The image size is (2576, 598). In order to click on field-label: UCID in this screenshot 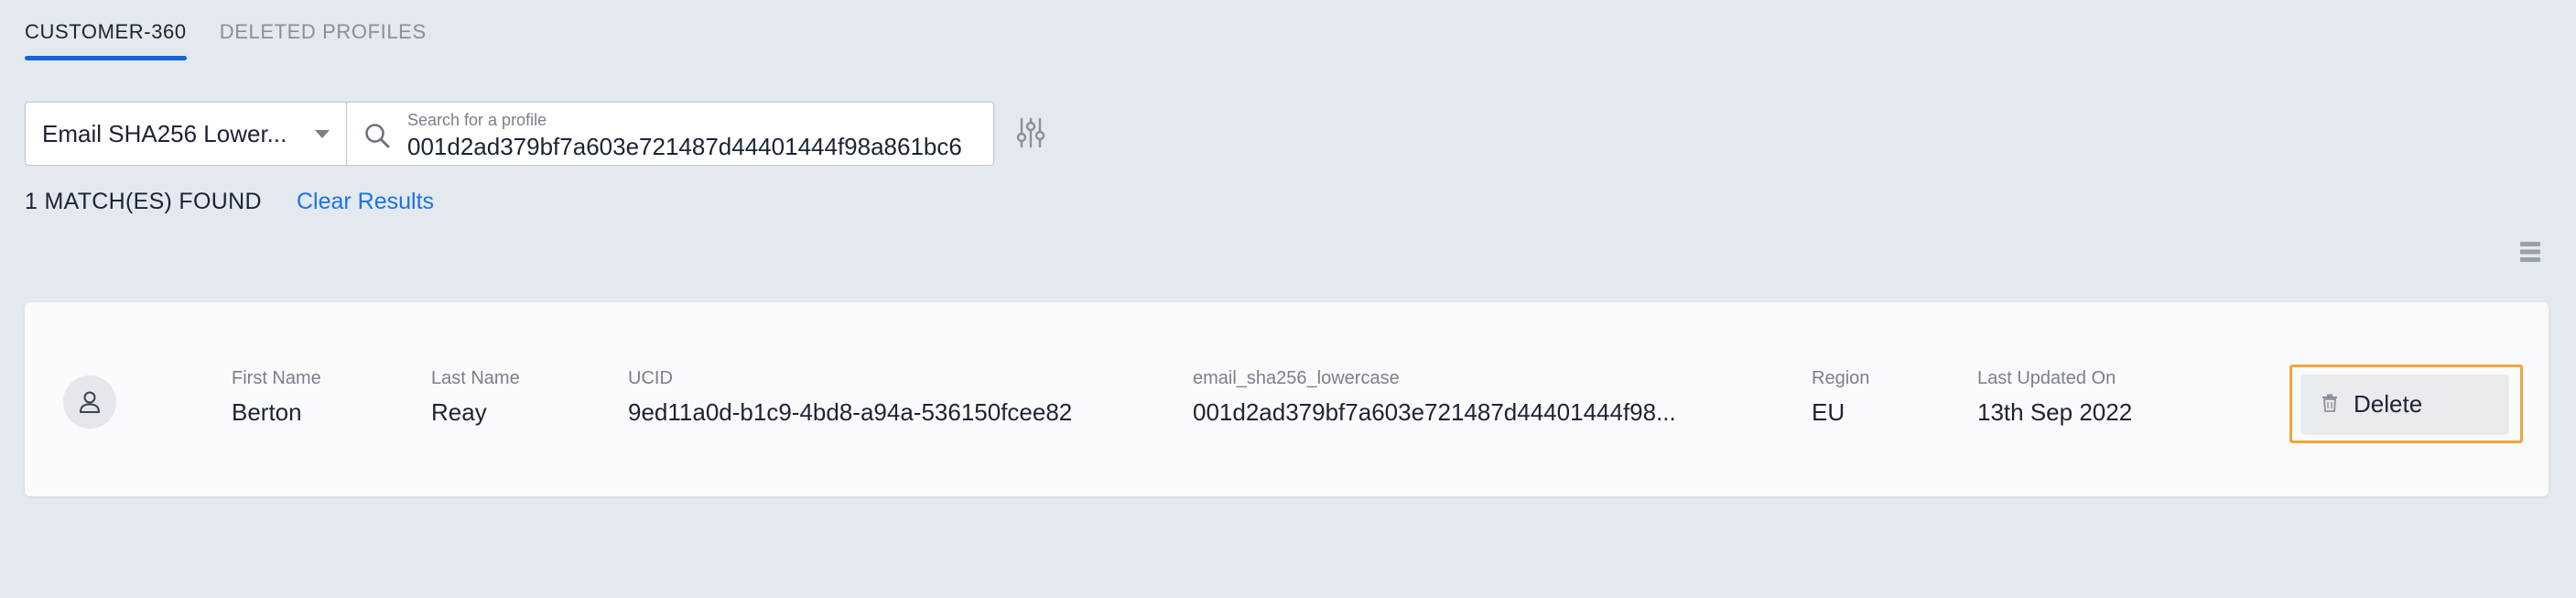, I will do `click(650, 378)`.